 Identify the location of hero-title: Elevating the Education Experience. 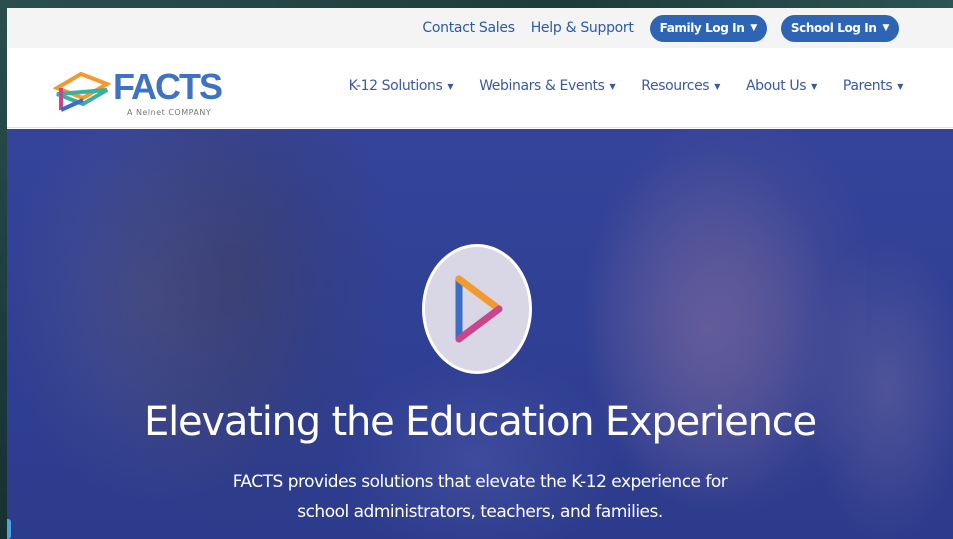
(480, 422).